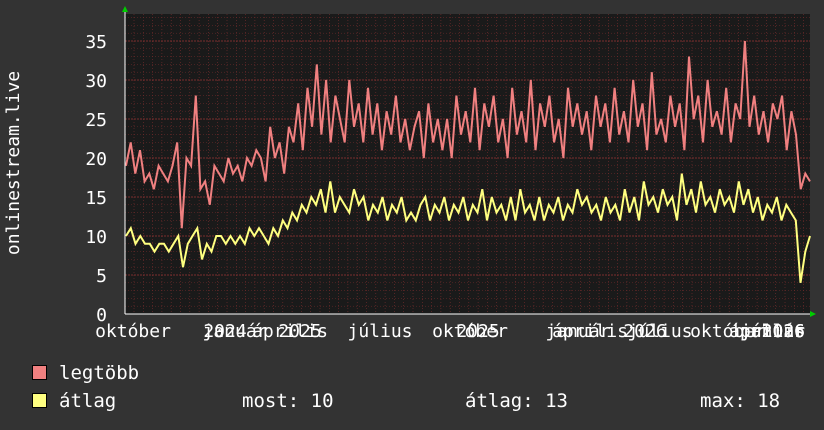 The width and height of the screenshot is (824, 430). Describe the element at coordinates (96, 237) in the screenshot. I see `y-tick-label: 10` at that location.